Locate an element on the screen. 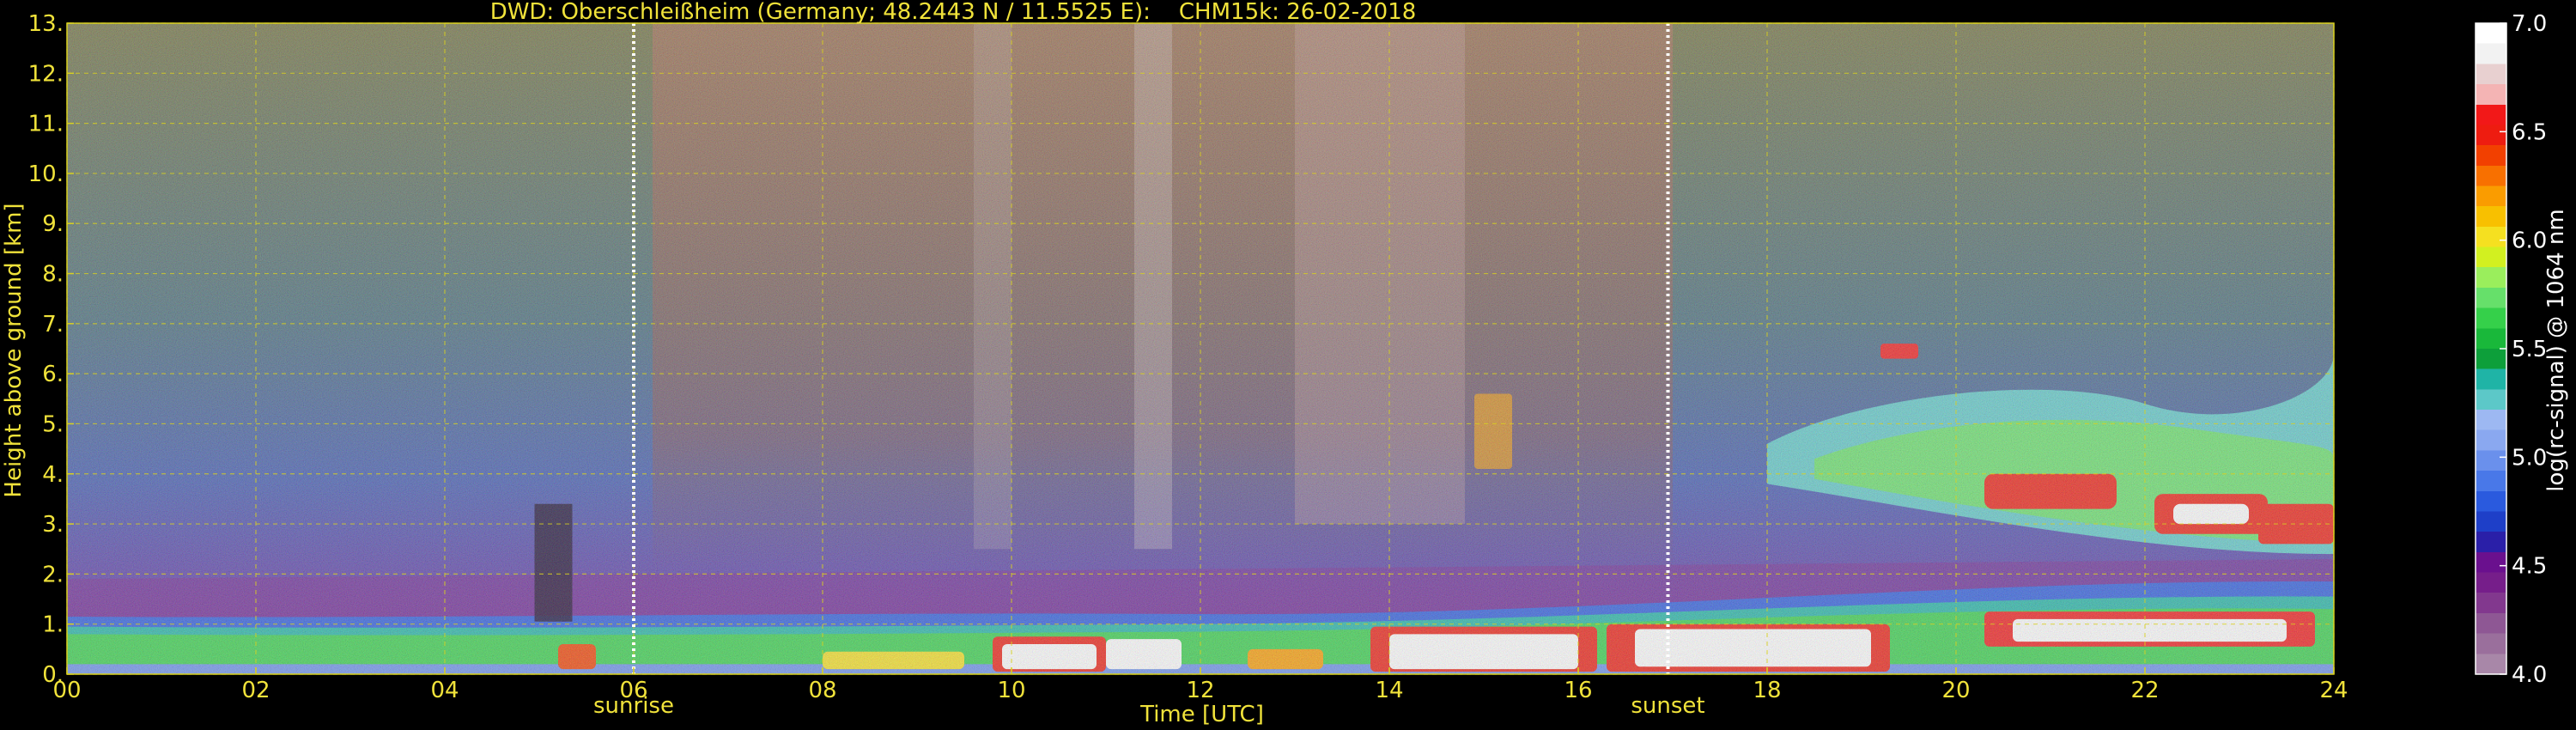 The width and height of the screenshot is (2576, 730). y-tick-label: 0. is located at coordinates (53, 675).